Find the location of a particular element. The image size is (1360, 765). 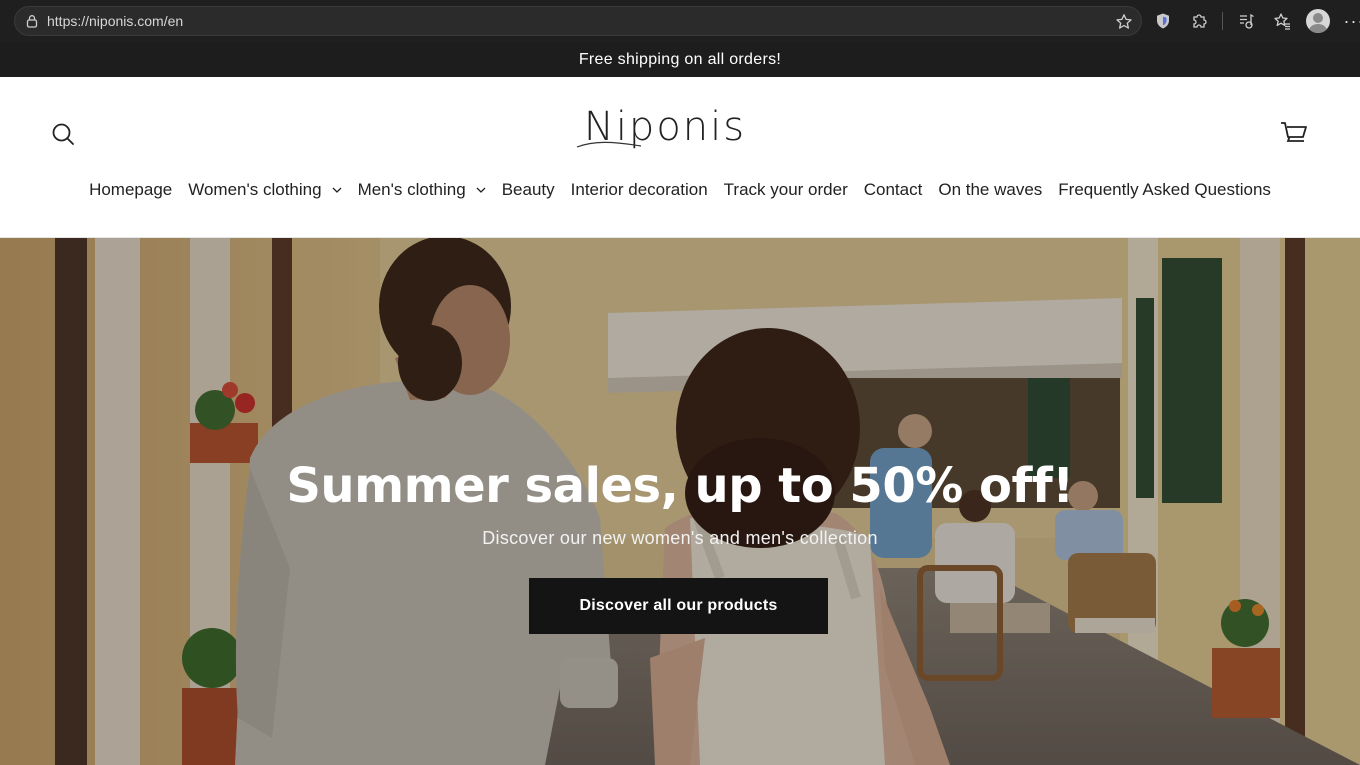

announcement-text: Free shipping on all orders! is located at coordinates (680, 59).